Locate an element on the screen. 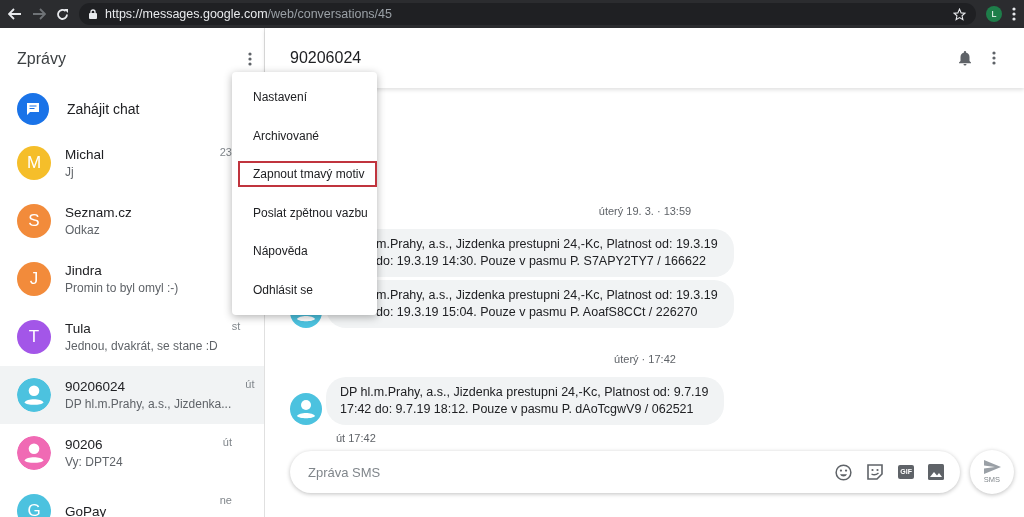 The height and width of the screenshot is (517, 1024). contact-name: Tula is located at coordinates (78, 328).